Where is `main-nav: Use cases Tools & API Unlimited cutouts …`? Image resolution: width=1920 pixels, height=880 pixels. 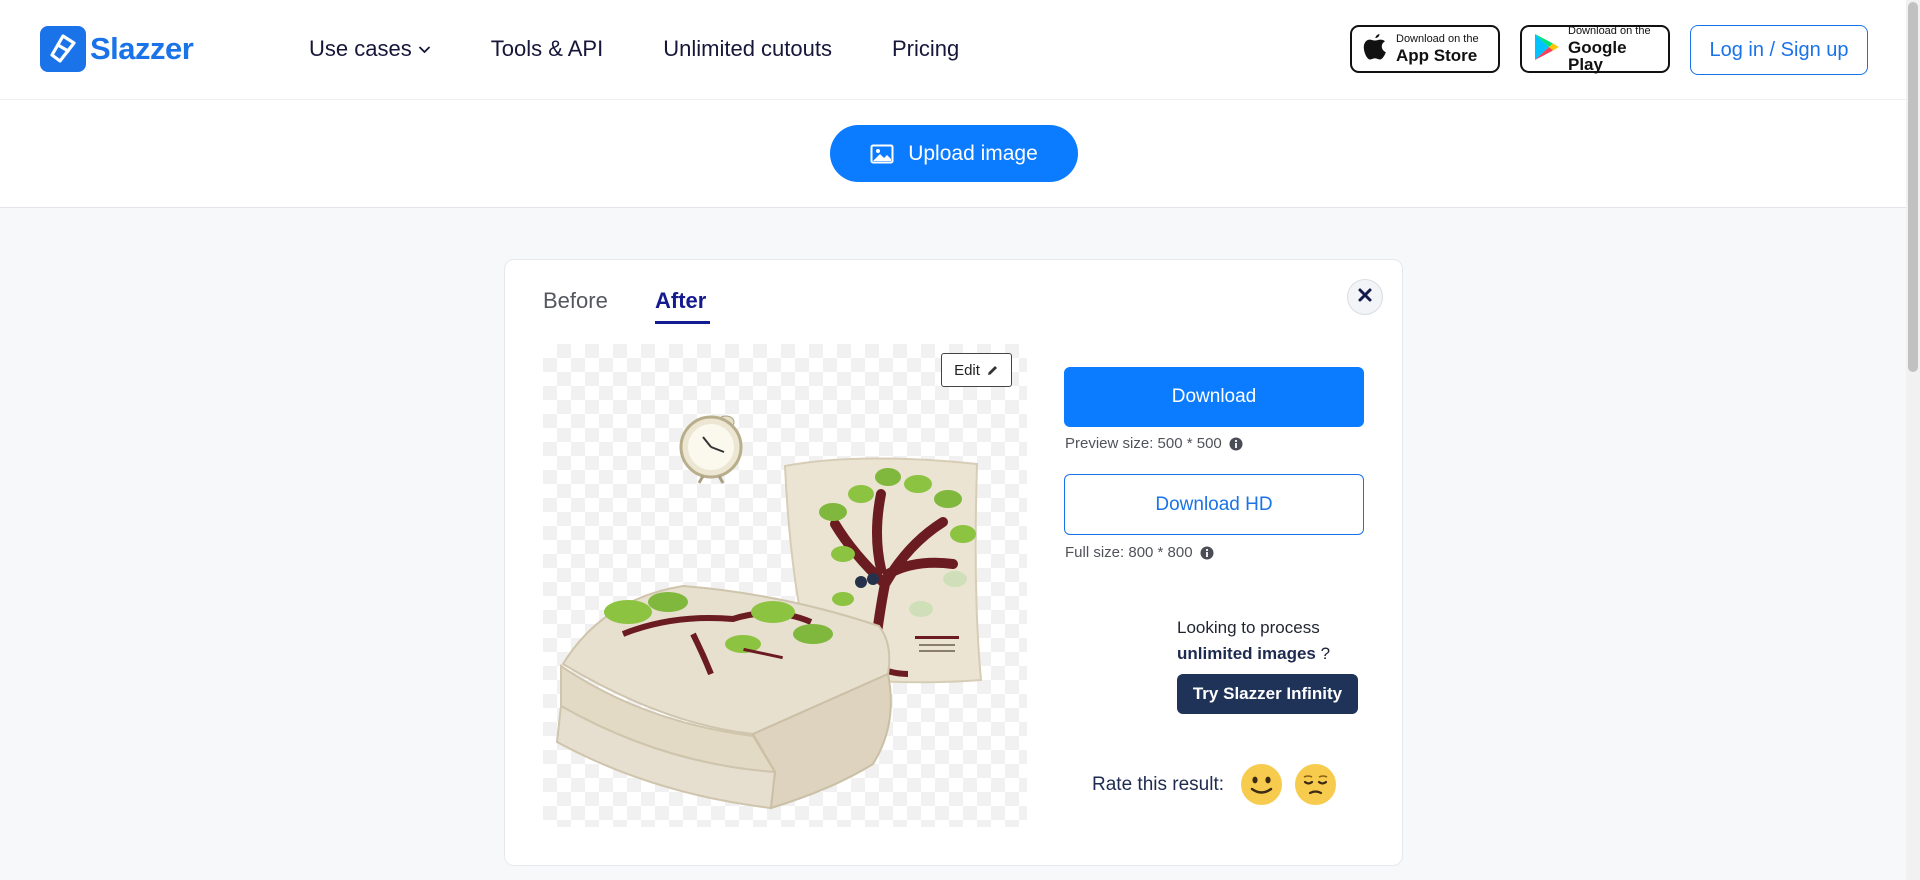 main-nav: Use cases Tools & API Unlimited cutouts … is located at coordinates (664, 49).